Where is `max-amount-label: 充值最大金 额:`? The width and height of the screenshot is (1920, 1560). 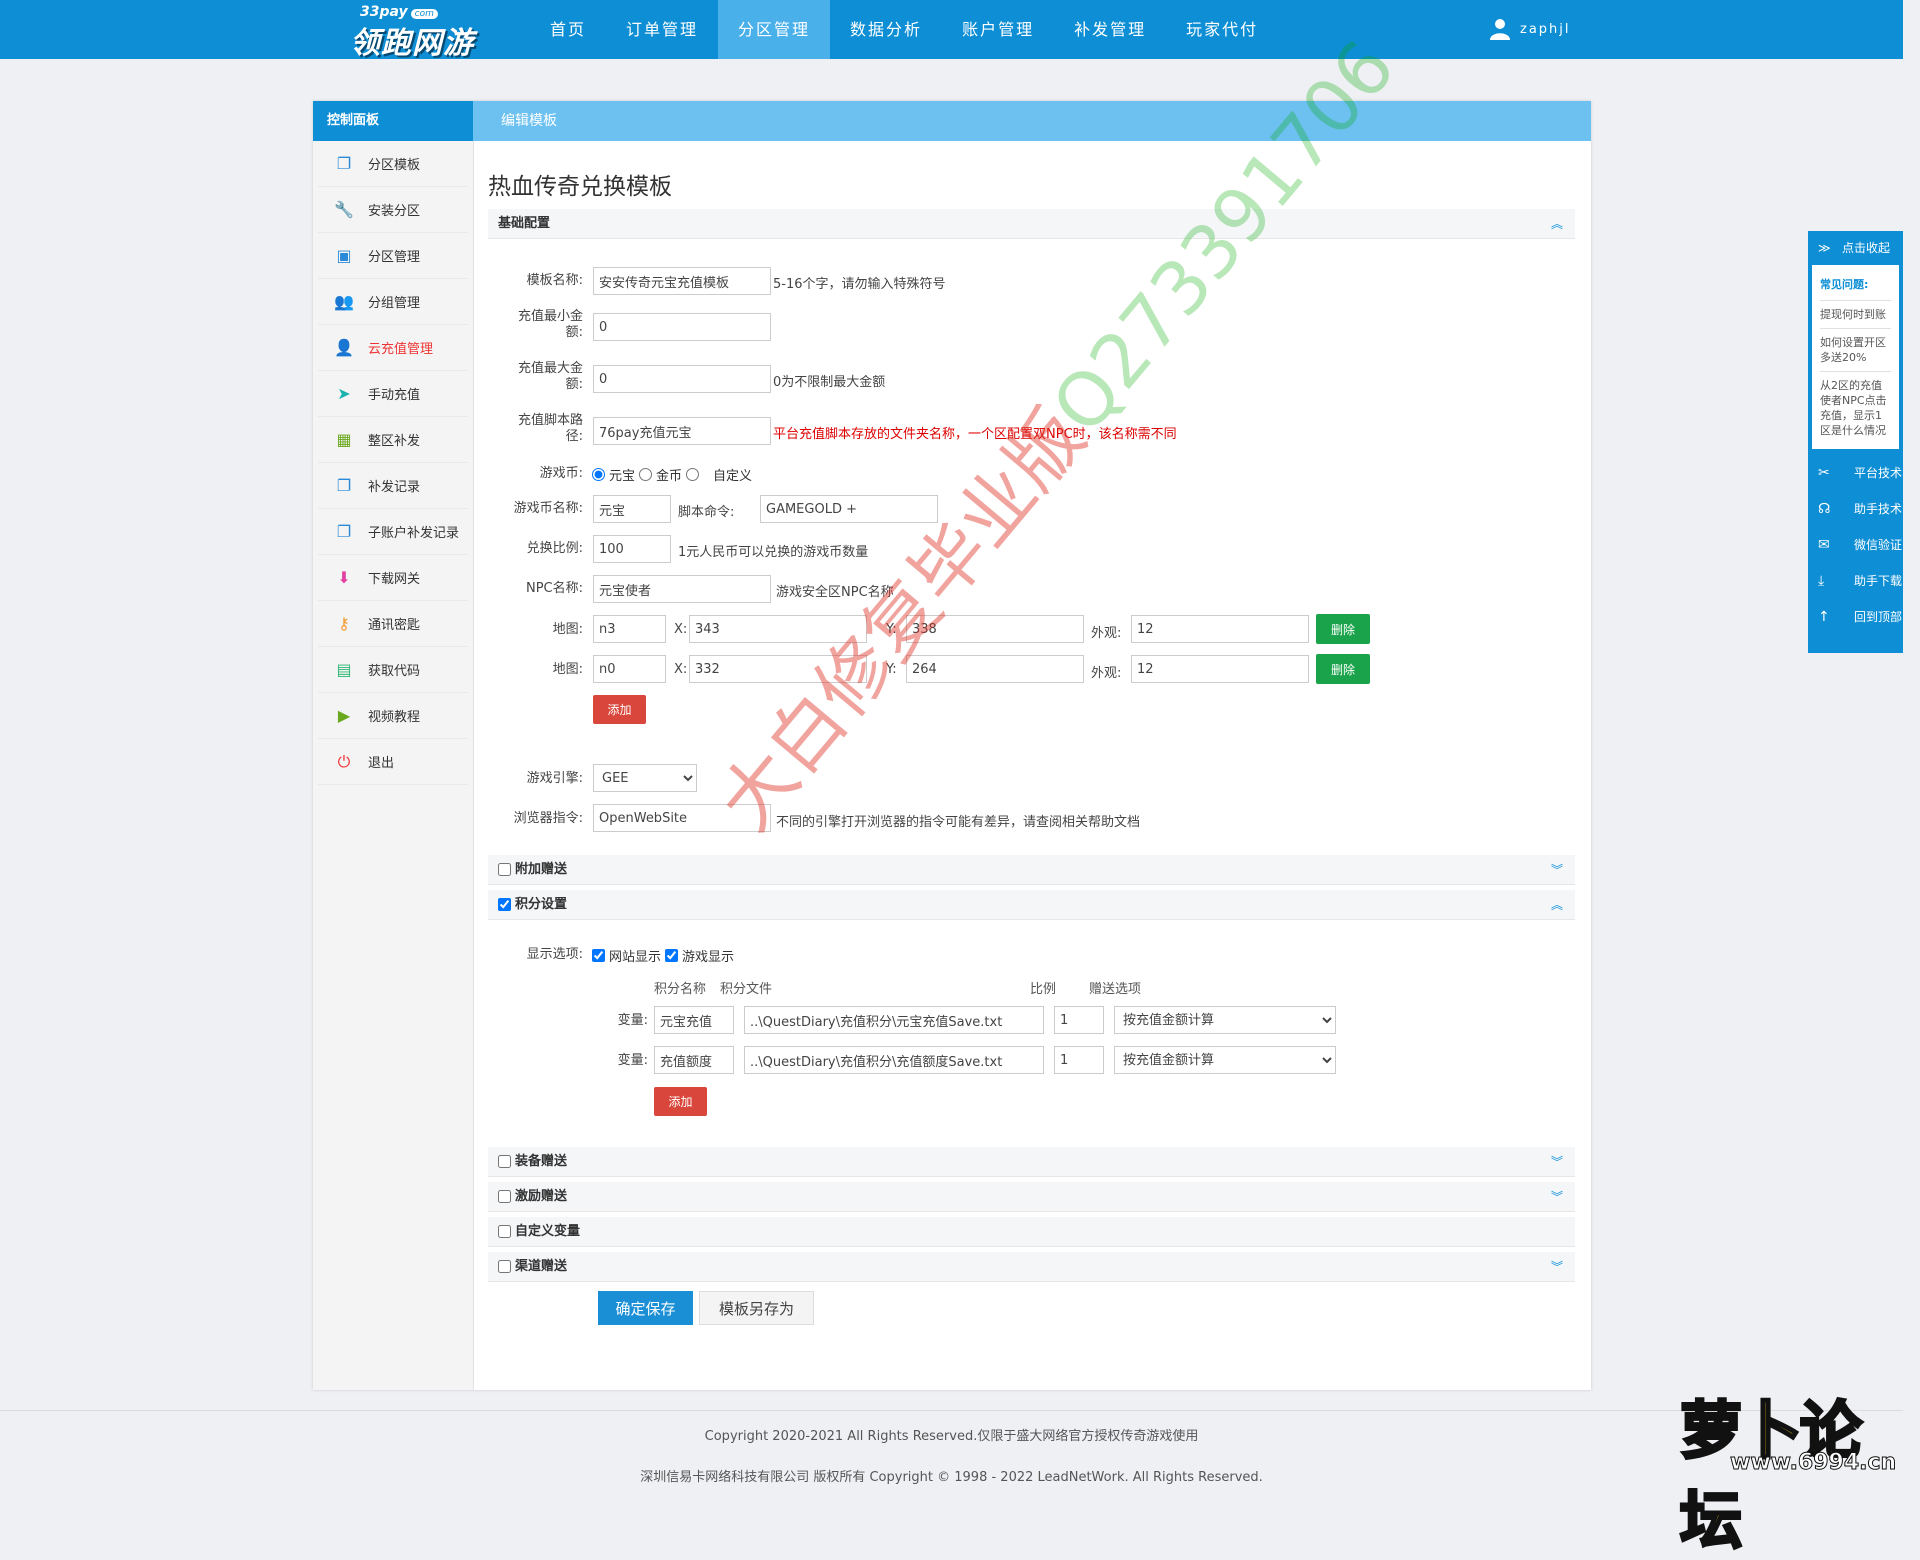
max-amount-label: 充值最大金 额: is located at coordinates (550, 376).